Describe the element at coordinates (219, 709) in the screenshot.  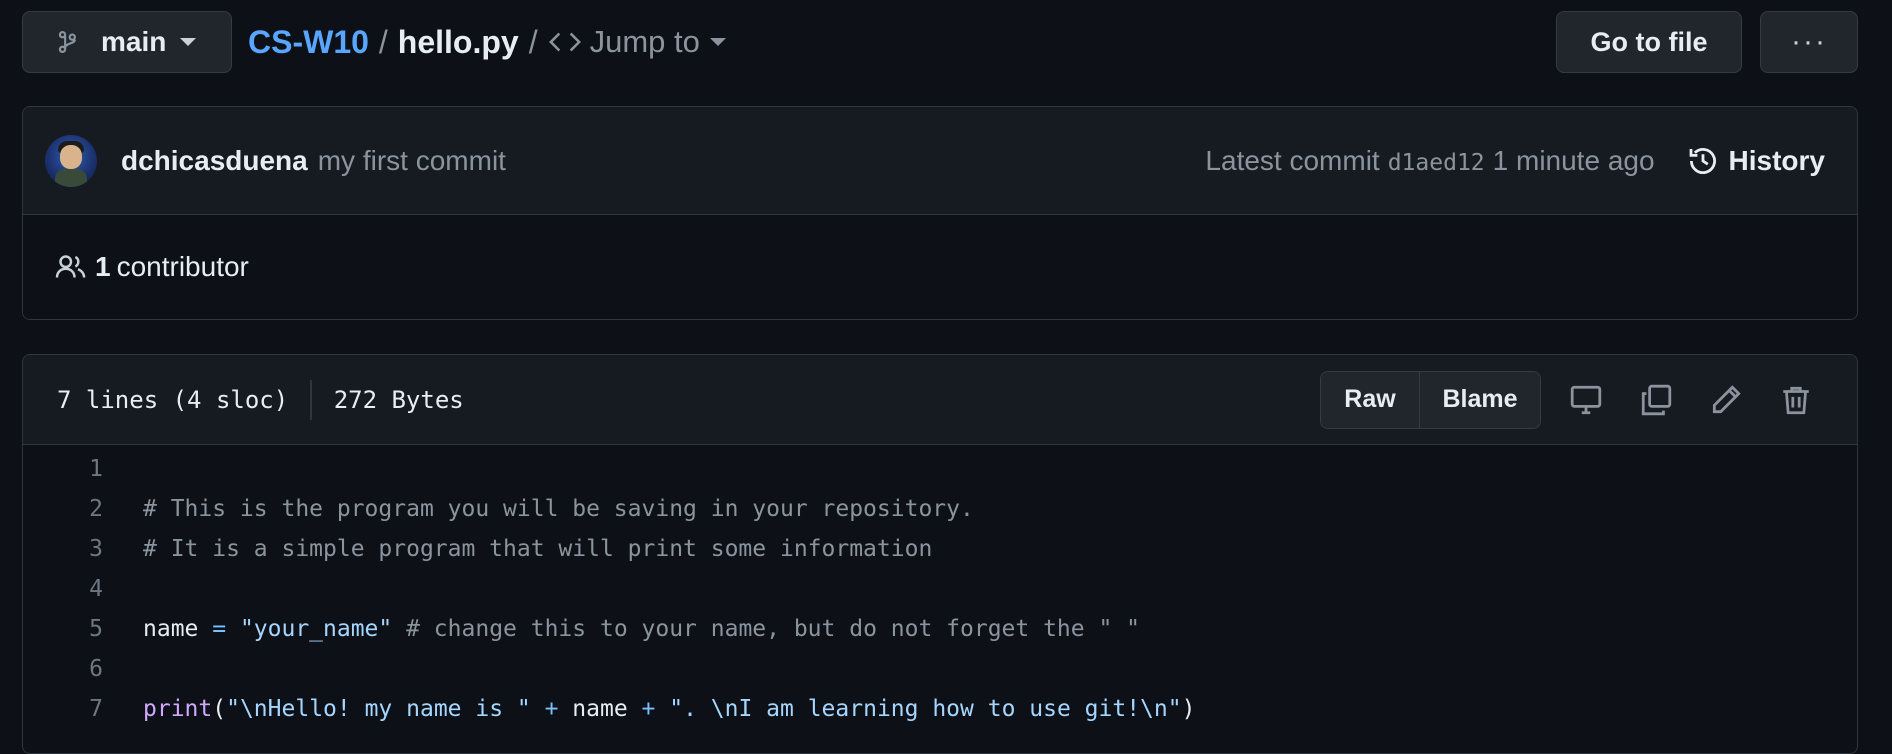
I see `code-paren: (` at that location.